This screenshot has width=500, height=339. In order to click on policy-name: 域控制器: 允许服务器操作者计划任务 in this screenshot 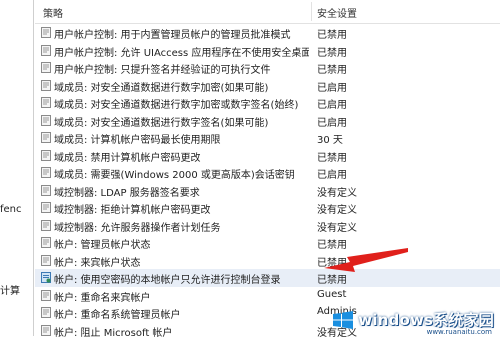, I will do `click(181, 226)`.